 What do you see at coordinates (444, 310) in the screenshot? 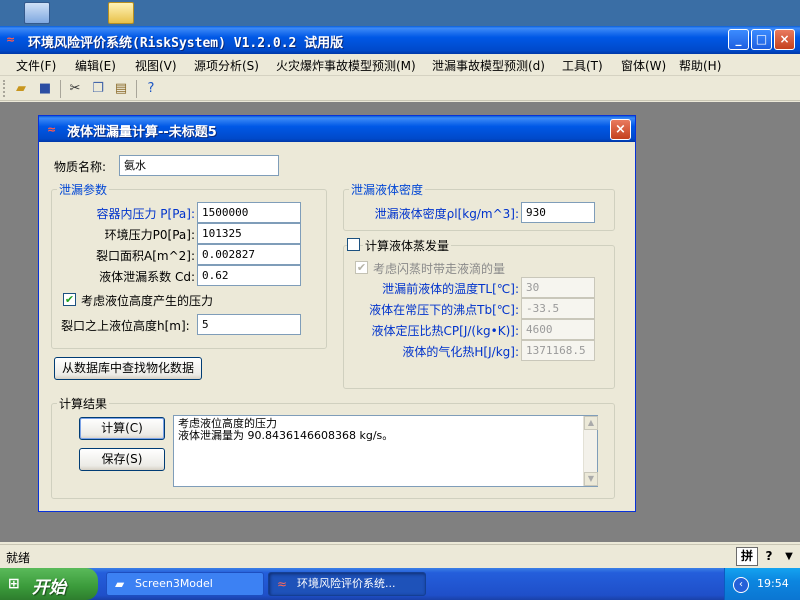
I see `boiling-point-label: 液体在常压下的沸点Tb[℃]:` at bounding box center [444, 310].